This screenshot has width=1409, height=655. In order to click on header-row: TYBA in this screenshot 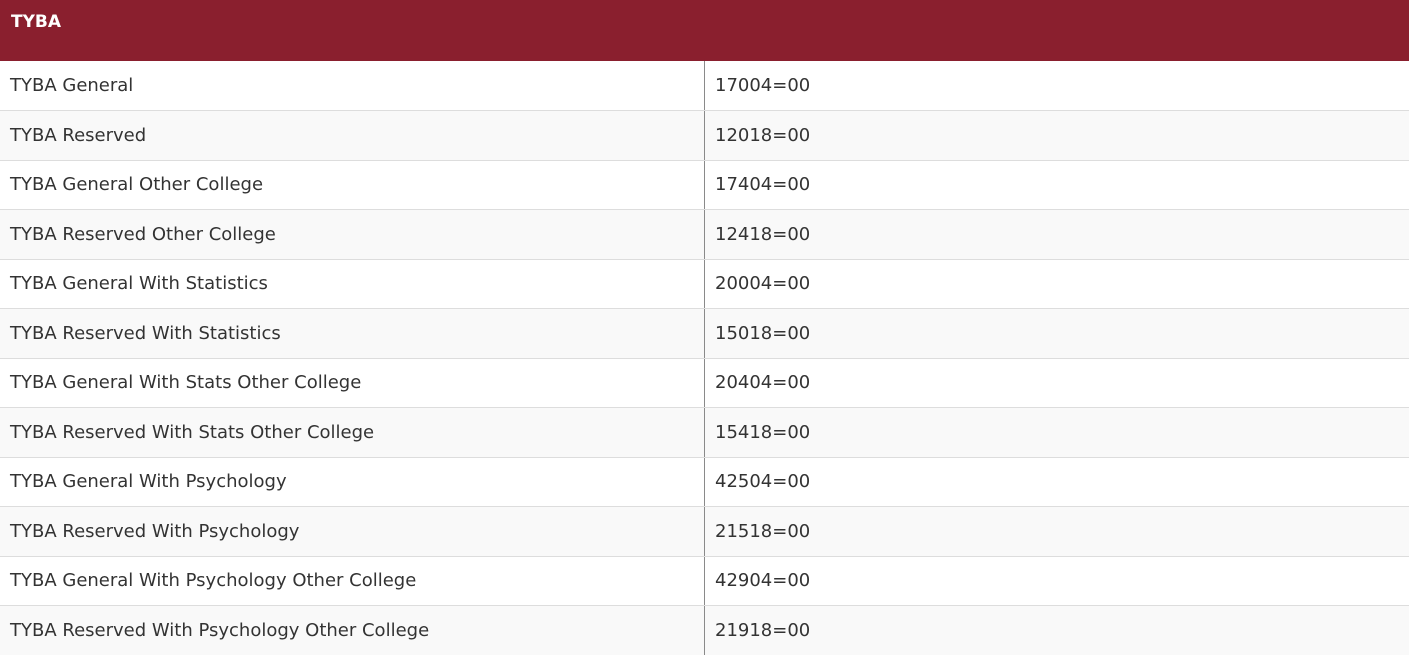, I will do `click(704, 30)`.